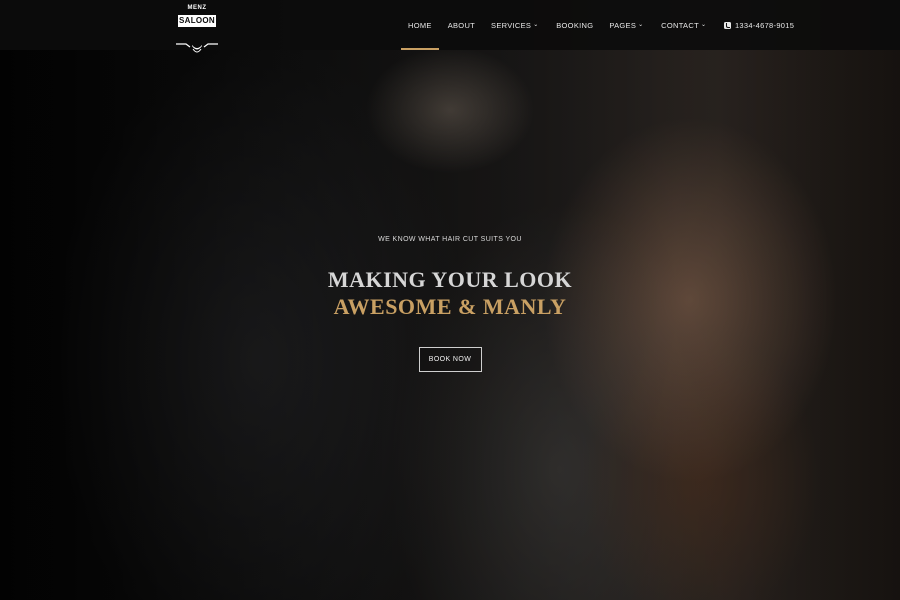 The height and width of the screenshot is (600, 900). I want to click on phone-number: 1334-4678-9015, so click(764, 25).